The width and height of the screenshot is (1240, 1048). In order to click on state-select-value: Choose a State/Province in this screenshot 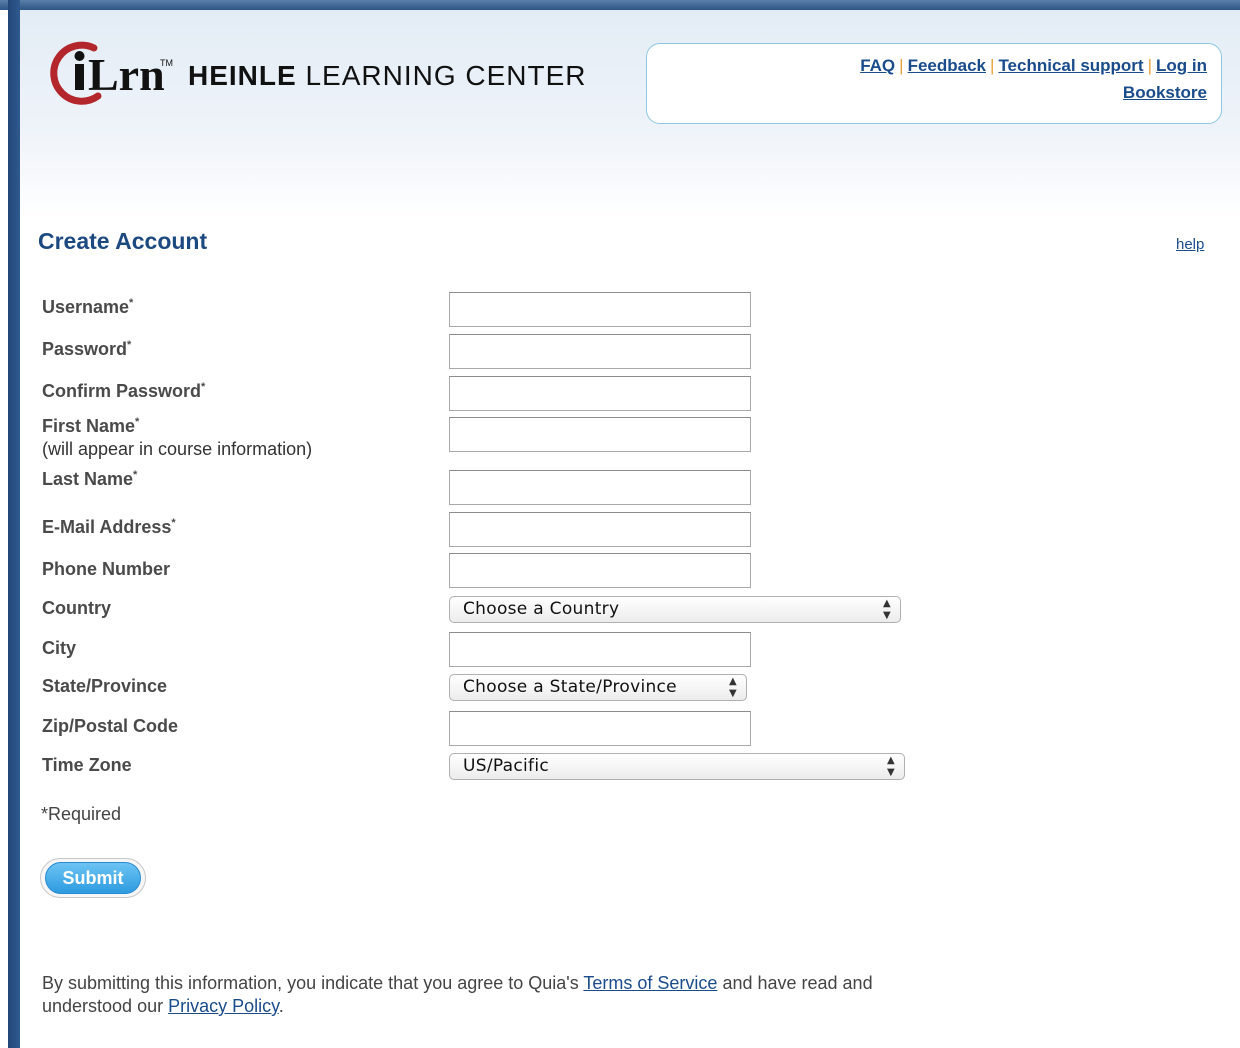, I will do `click(570, 687)`.